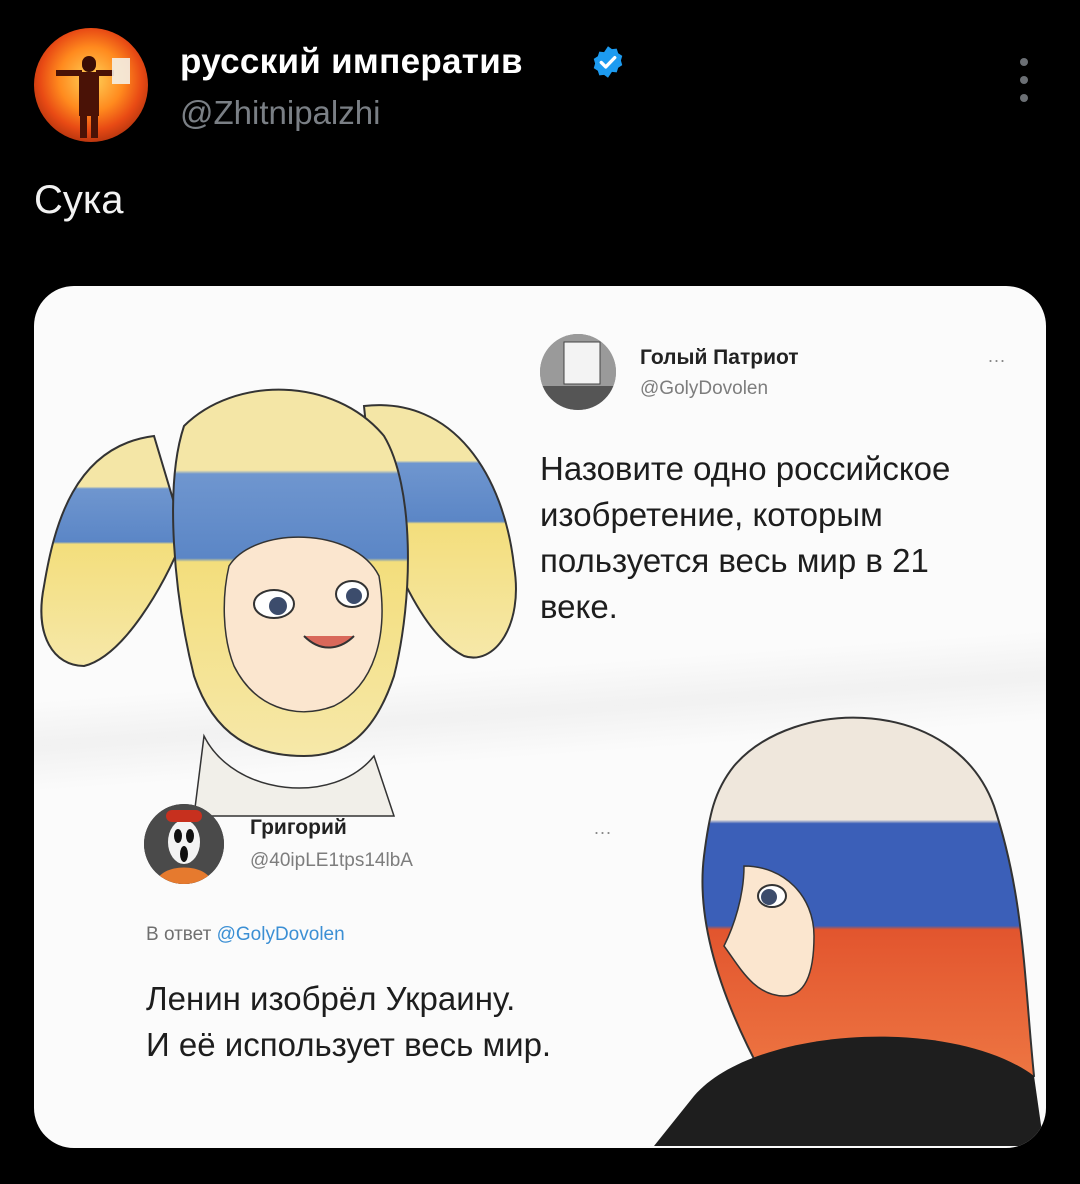 The height and width of the screenshot is (1184, 1080). Describe the element at coordinates (704, 388) in the screenshot. I see `tweet-a-author-handle: @GolyDovolen` at that location.